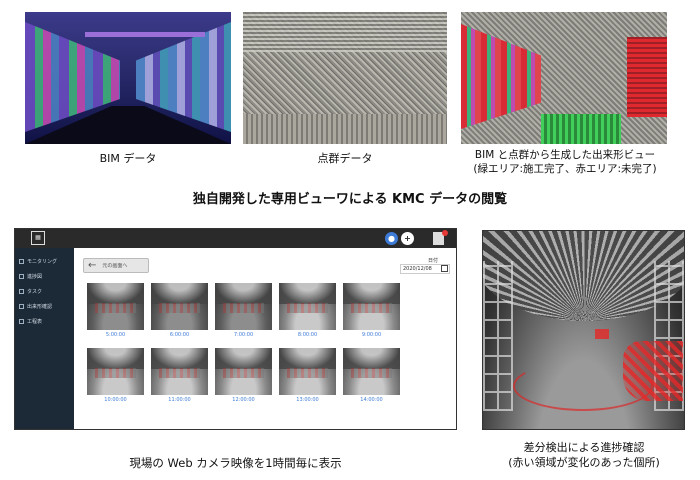  Describe the element at coordinates (35, 277) in the screenshot. I see `sidebar-item-label: 進捗図` at that location.